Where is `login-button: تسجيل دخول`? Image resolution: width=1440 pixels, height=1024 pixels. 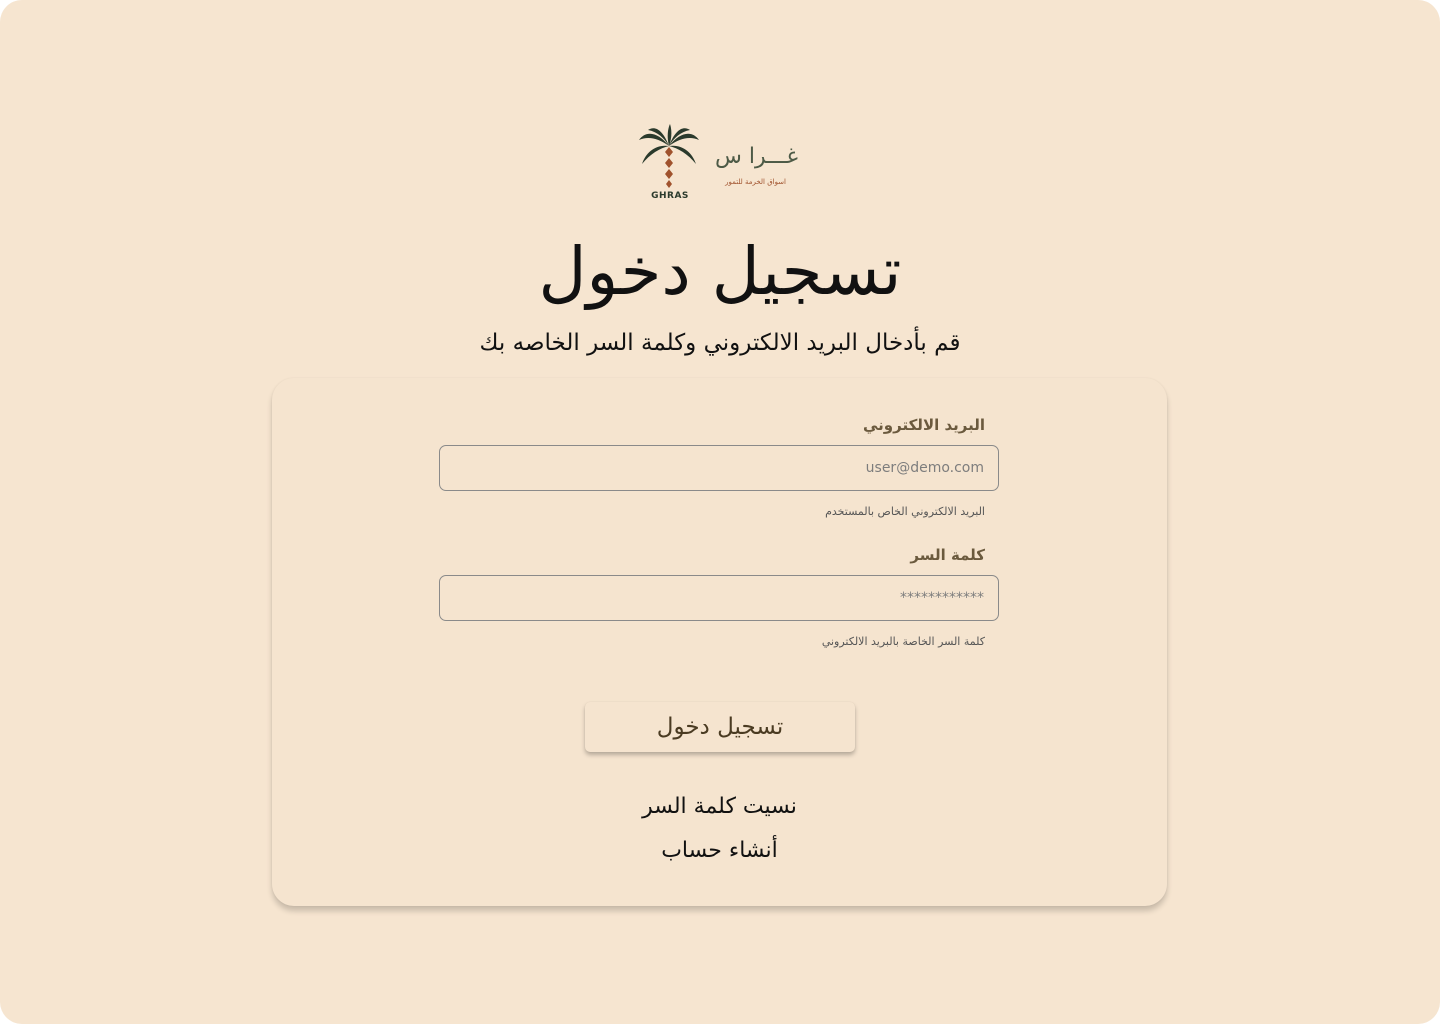
login-button: تسجيل دخول is located at coordinates (720, 727).